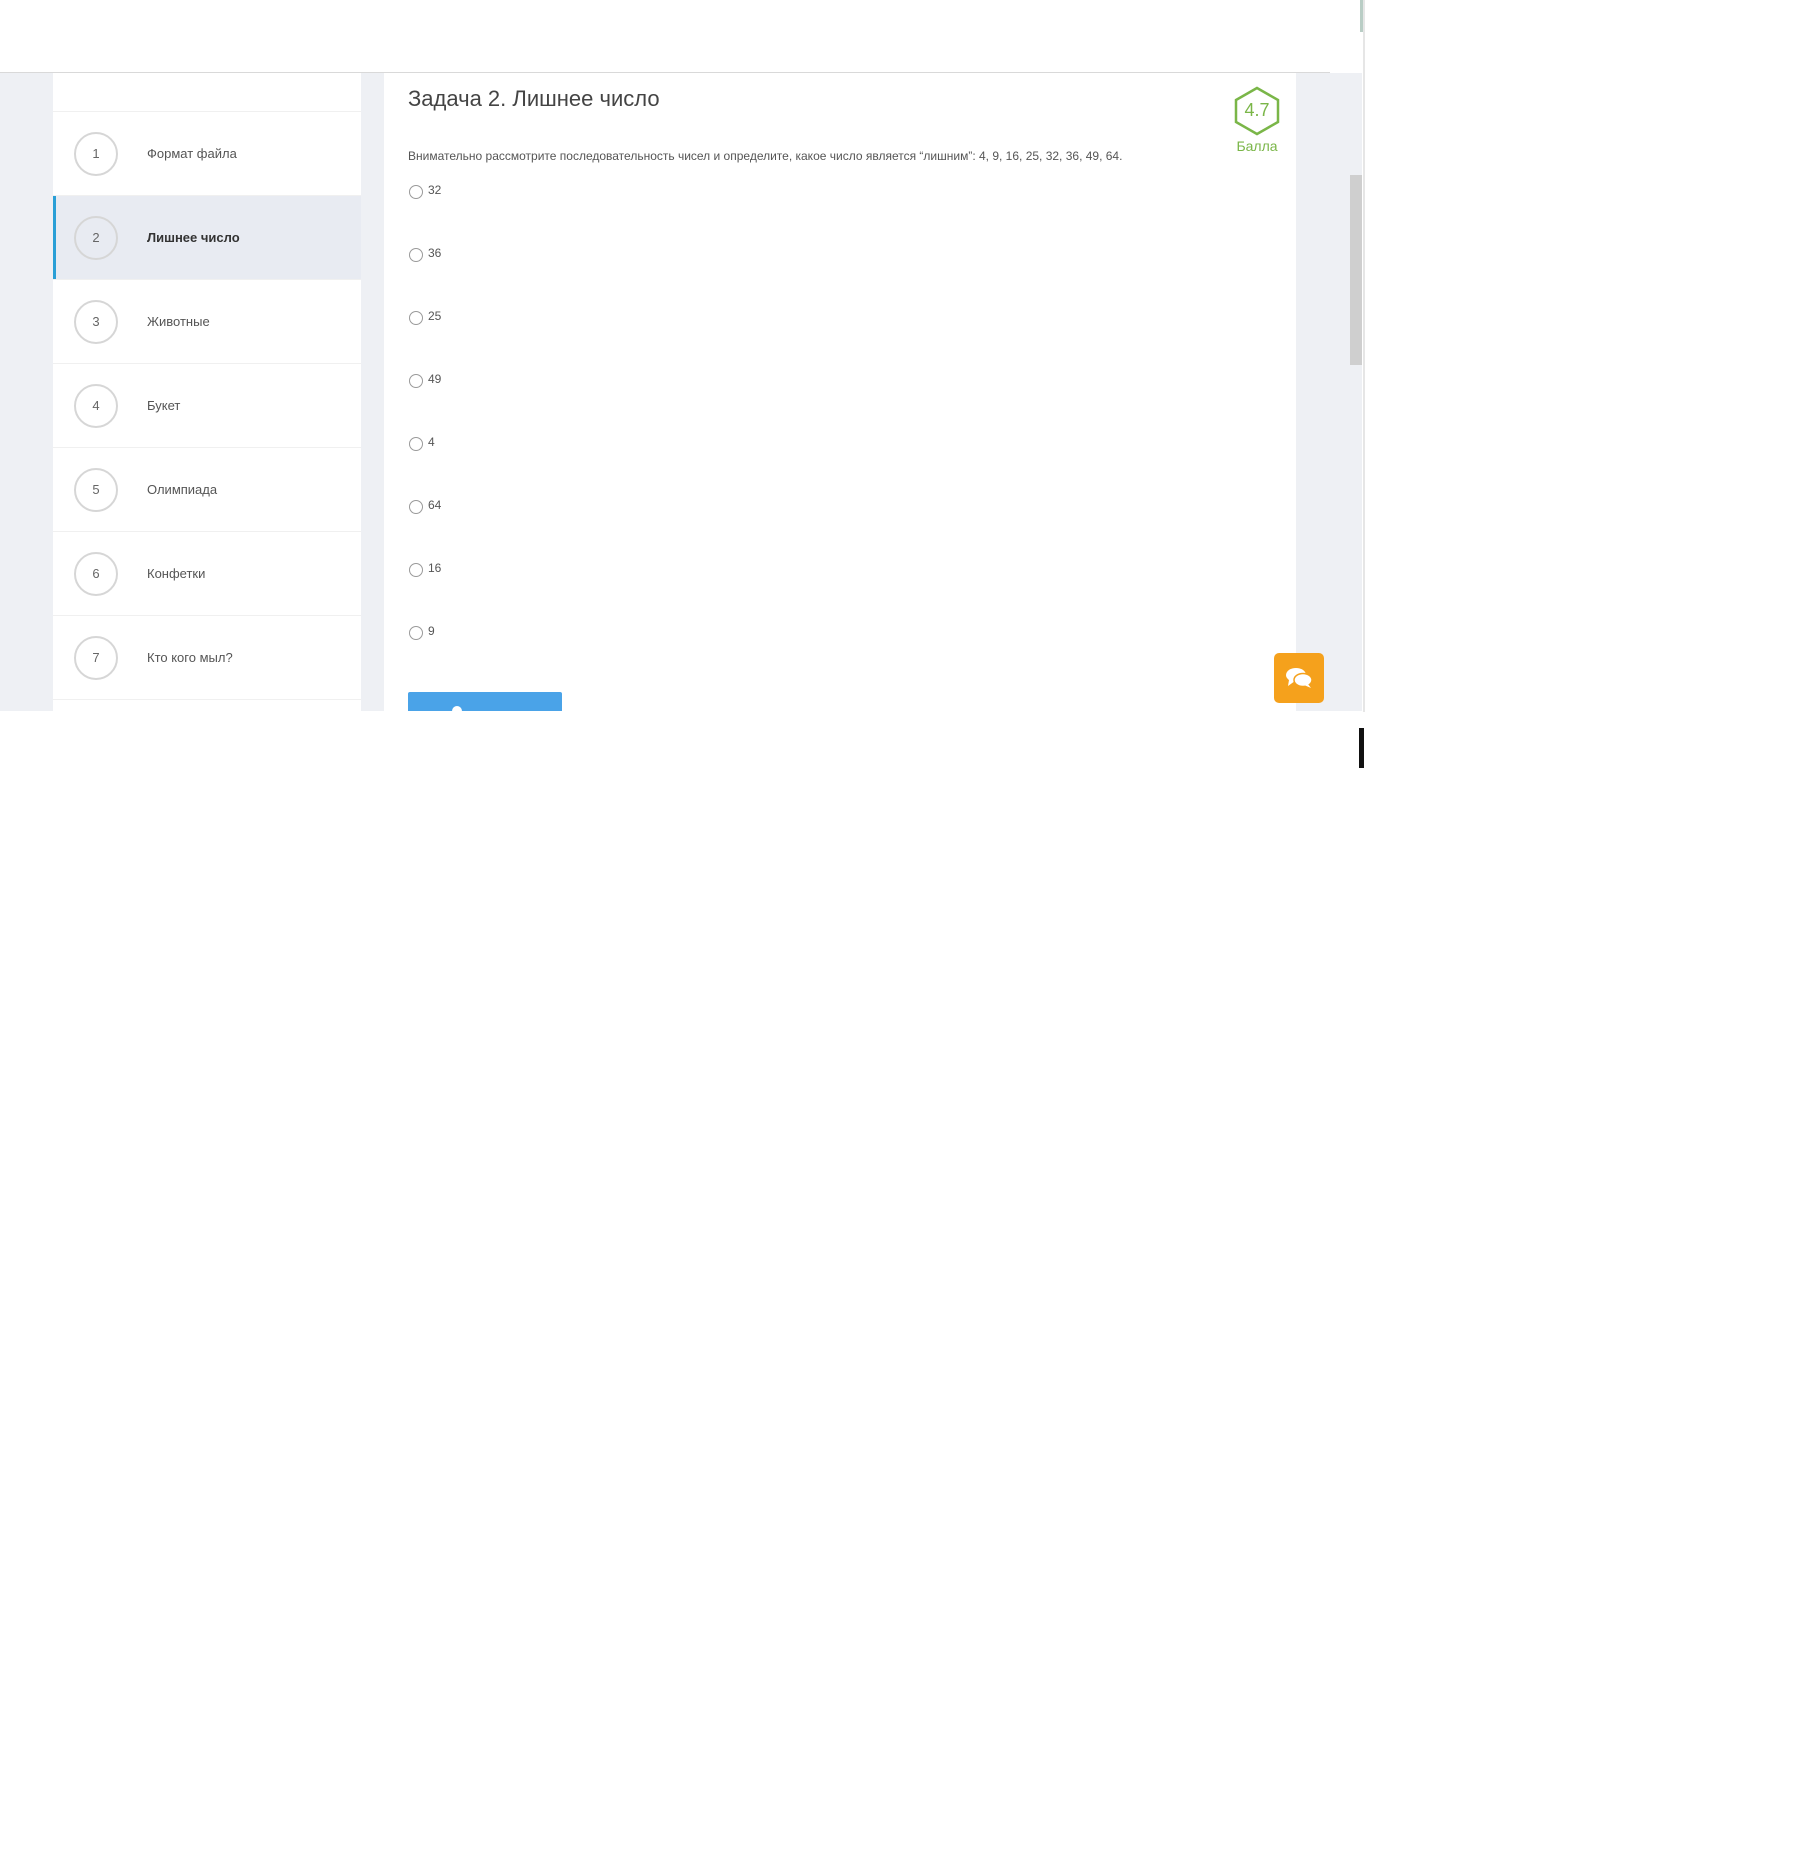 This screenshot has height=1856, width=1808. Describe the element at coordinates (435, 316) in the screenshot. I see `answer-label: 25` at that location.